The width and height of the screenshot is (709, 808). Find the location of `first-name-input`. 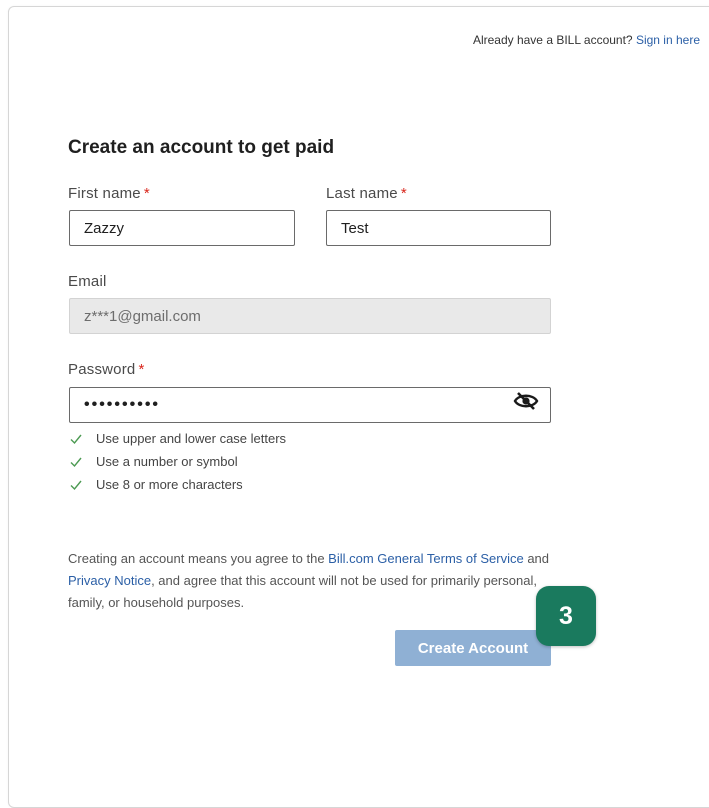

first-name-input is located at coordinates (182, 228).